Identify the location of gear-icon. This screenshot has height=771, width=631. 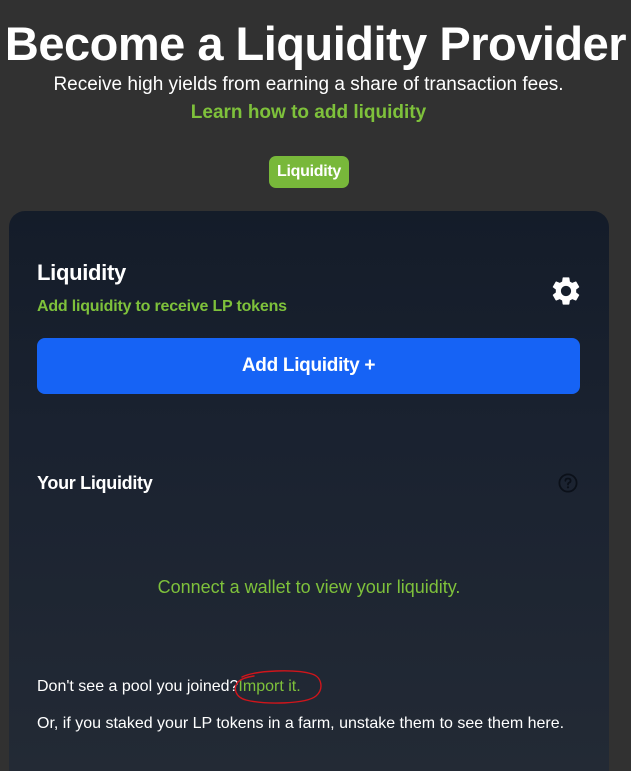
(566, 291).